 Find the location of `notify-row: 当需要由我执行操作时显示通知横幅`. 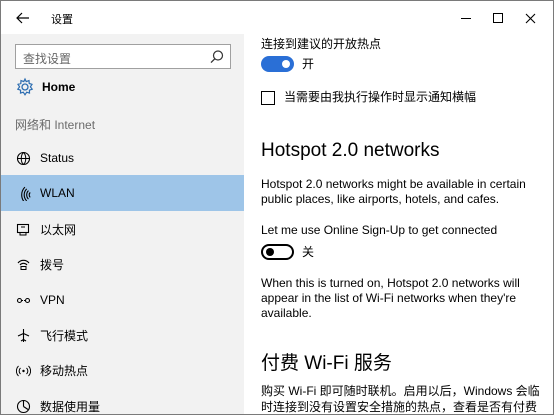

notify-row: 当需要由我执行操作时显示通知横幅 is located at coordinates (368, 97).